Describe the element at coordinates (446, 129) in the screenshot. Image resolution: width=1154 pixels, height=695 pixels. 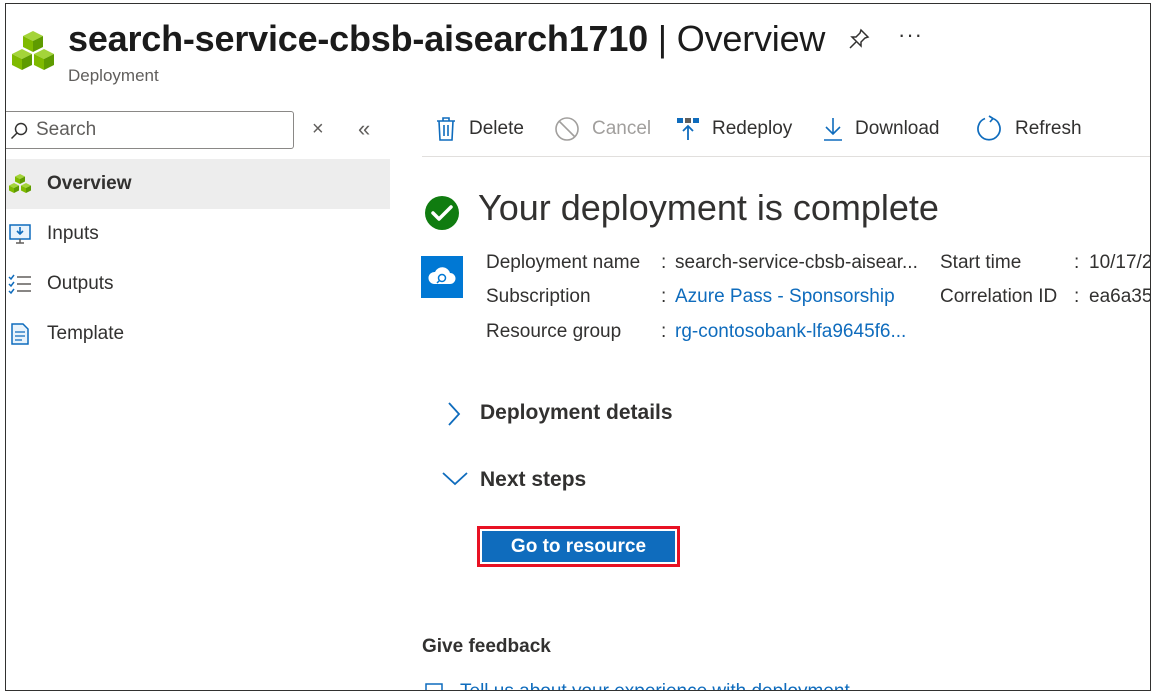
I see `trash-icon` at that location.